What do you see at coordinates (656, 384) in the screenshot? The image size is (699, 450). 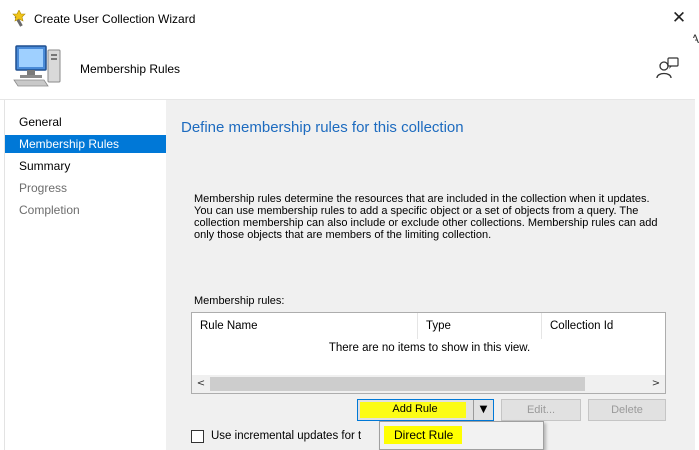 I see `scroll-right-arrow-icon: >` at bounding box center [656, 384].